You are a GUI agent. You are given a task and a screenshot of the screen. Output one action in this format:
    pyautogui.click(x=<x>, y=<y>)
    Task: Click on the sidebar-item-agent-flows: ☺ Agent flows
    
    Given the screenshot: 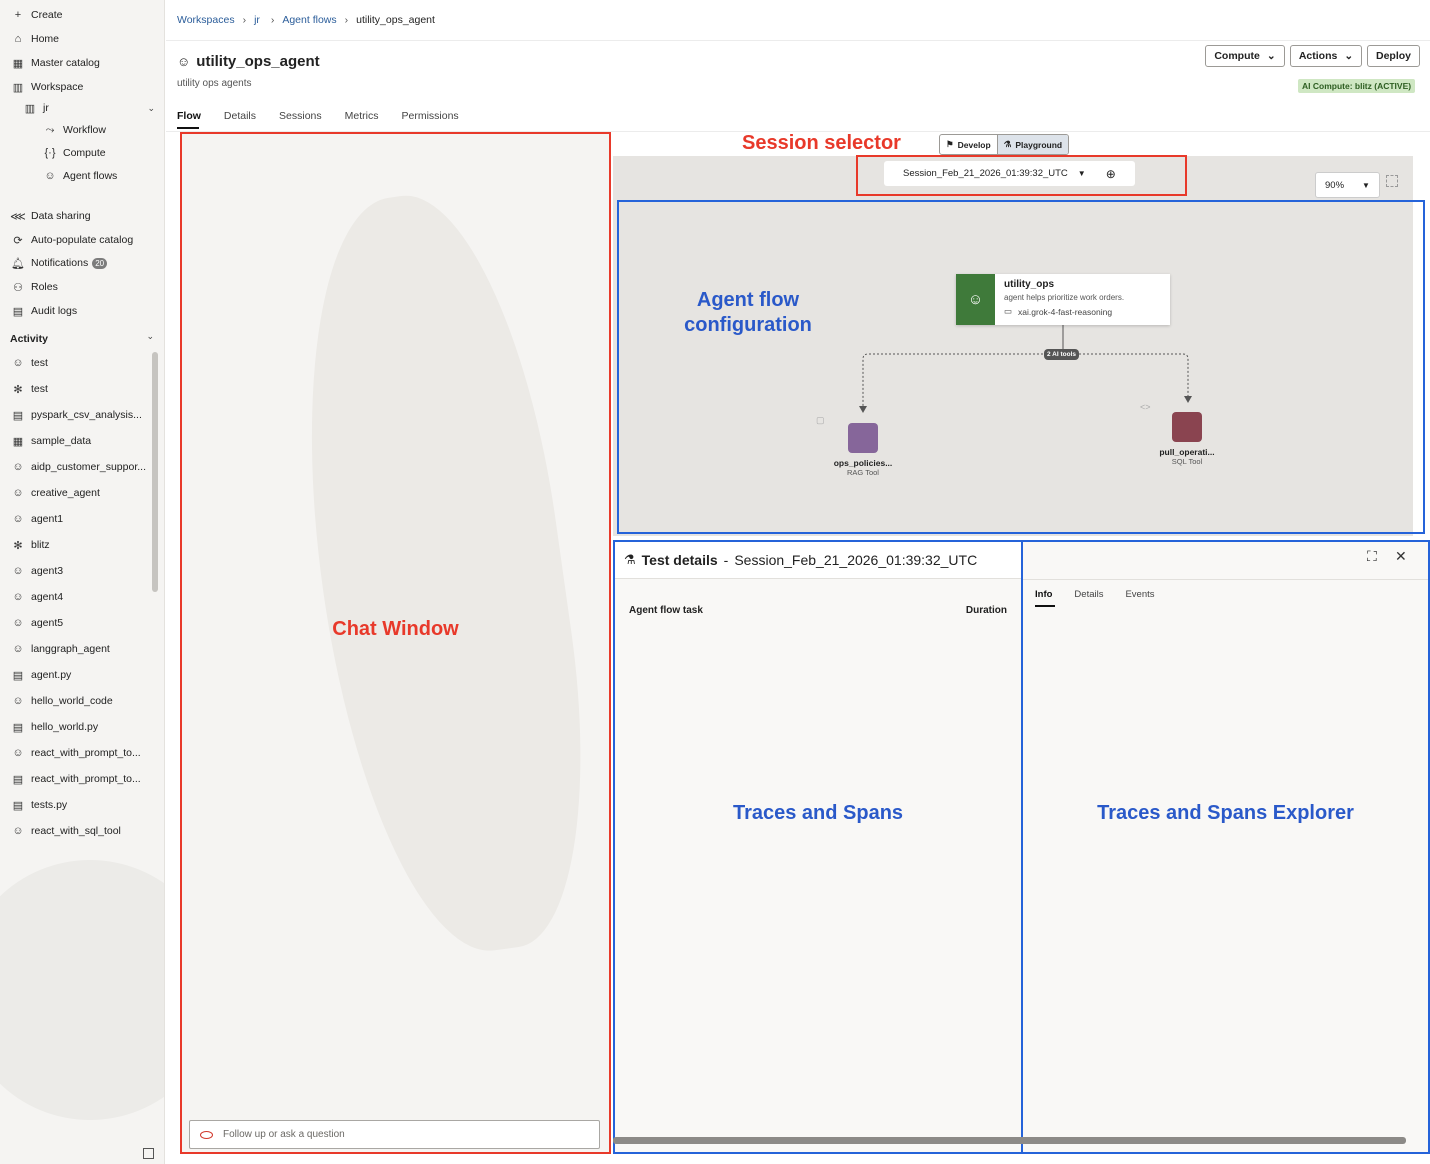 What is the action you would take?
    pyautogui.click(x=103, y=176)
    